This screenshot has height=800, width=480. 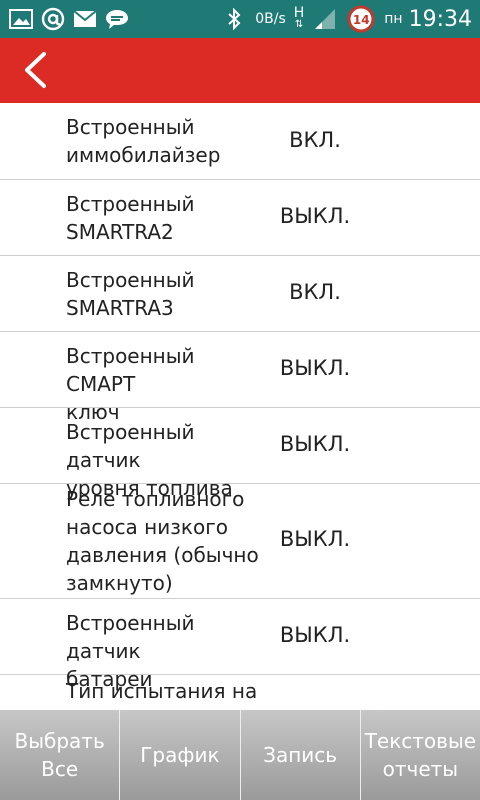 I want to click on status-time: 19:34, so click(x=440, y=19).